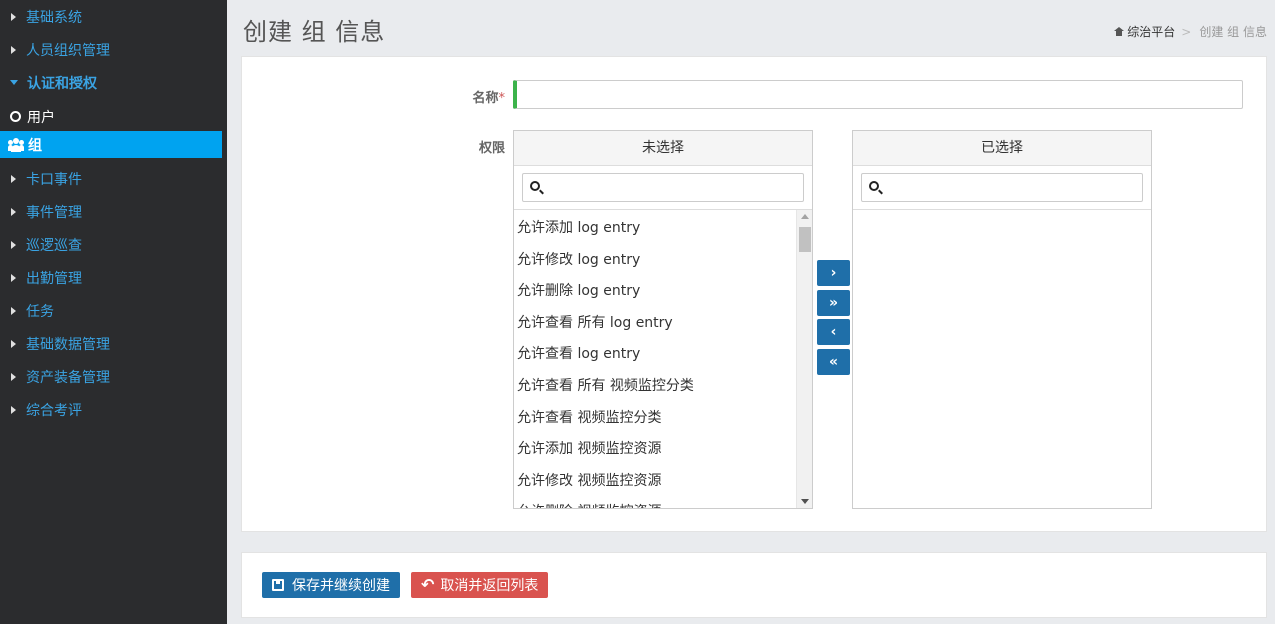 This screenshot has width=1275, height=624. I want to click on sidebar-item-label: 任务, so click(40, 311).